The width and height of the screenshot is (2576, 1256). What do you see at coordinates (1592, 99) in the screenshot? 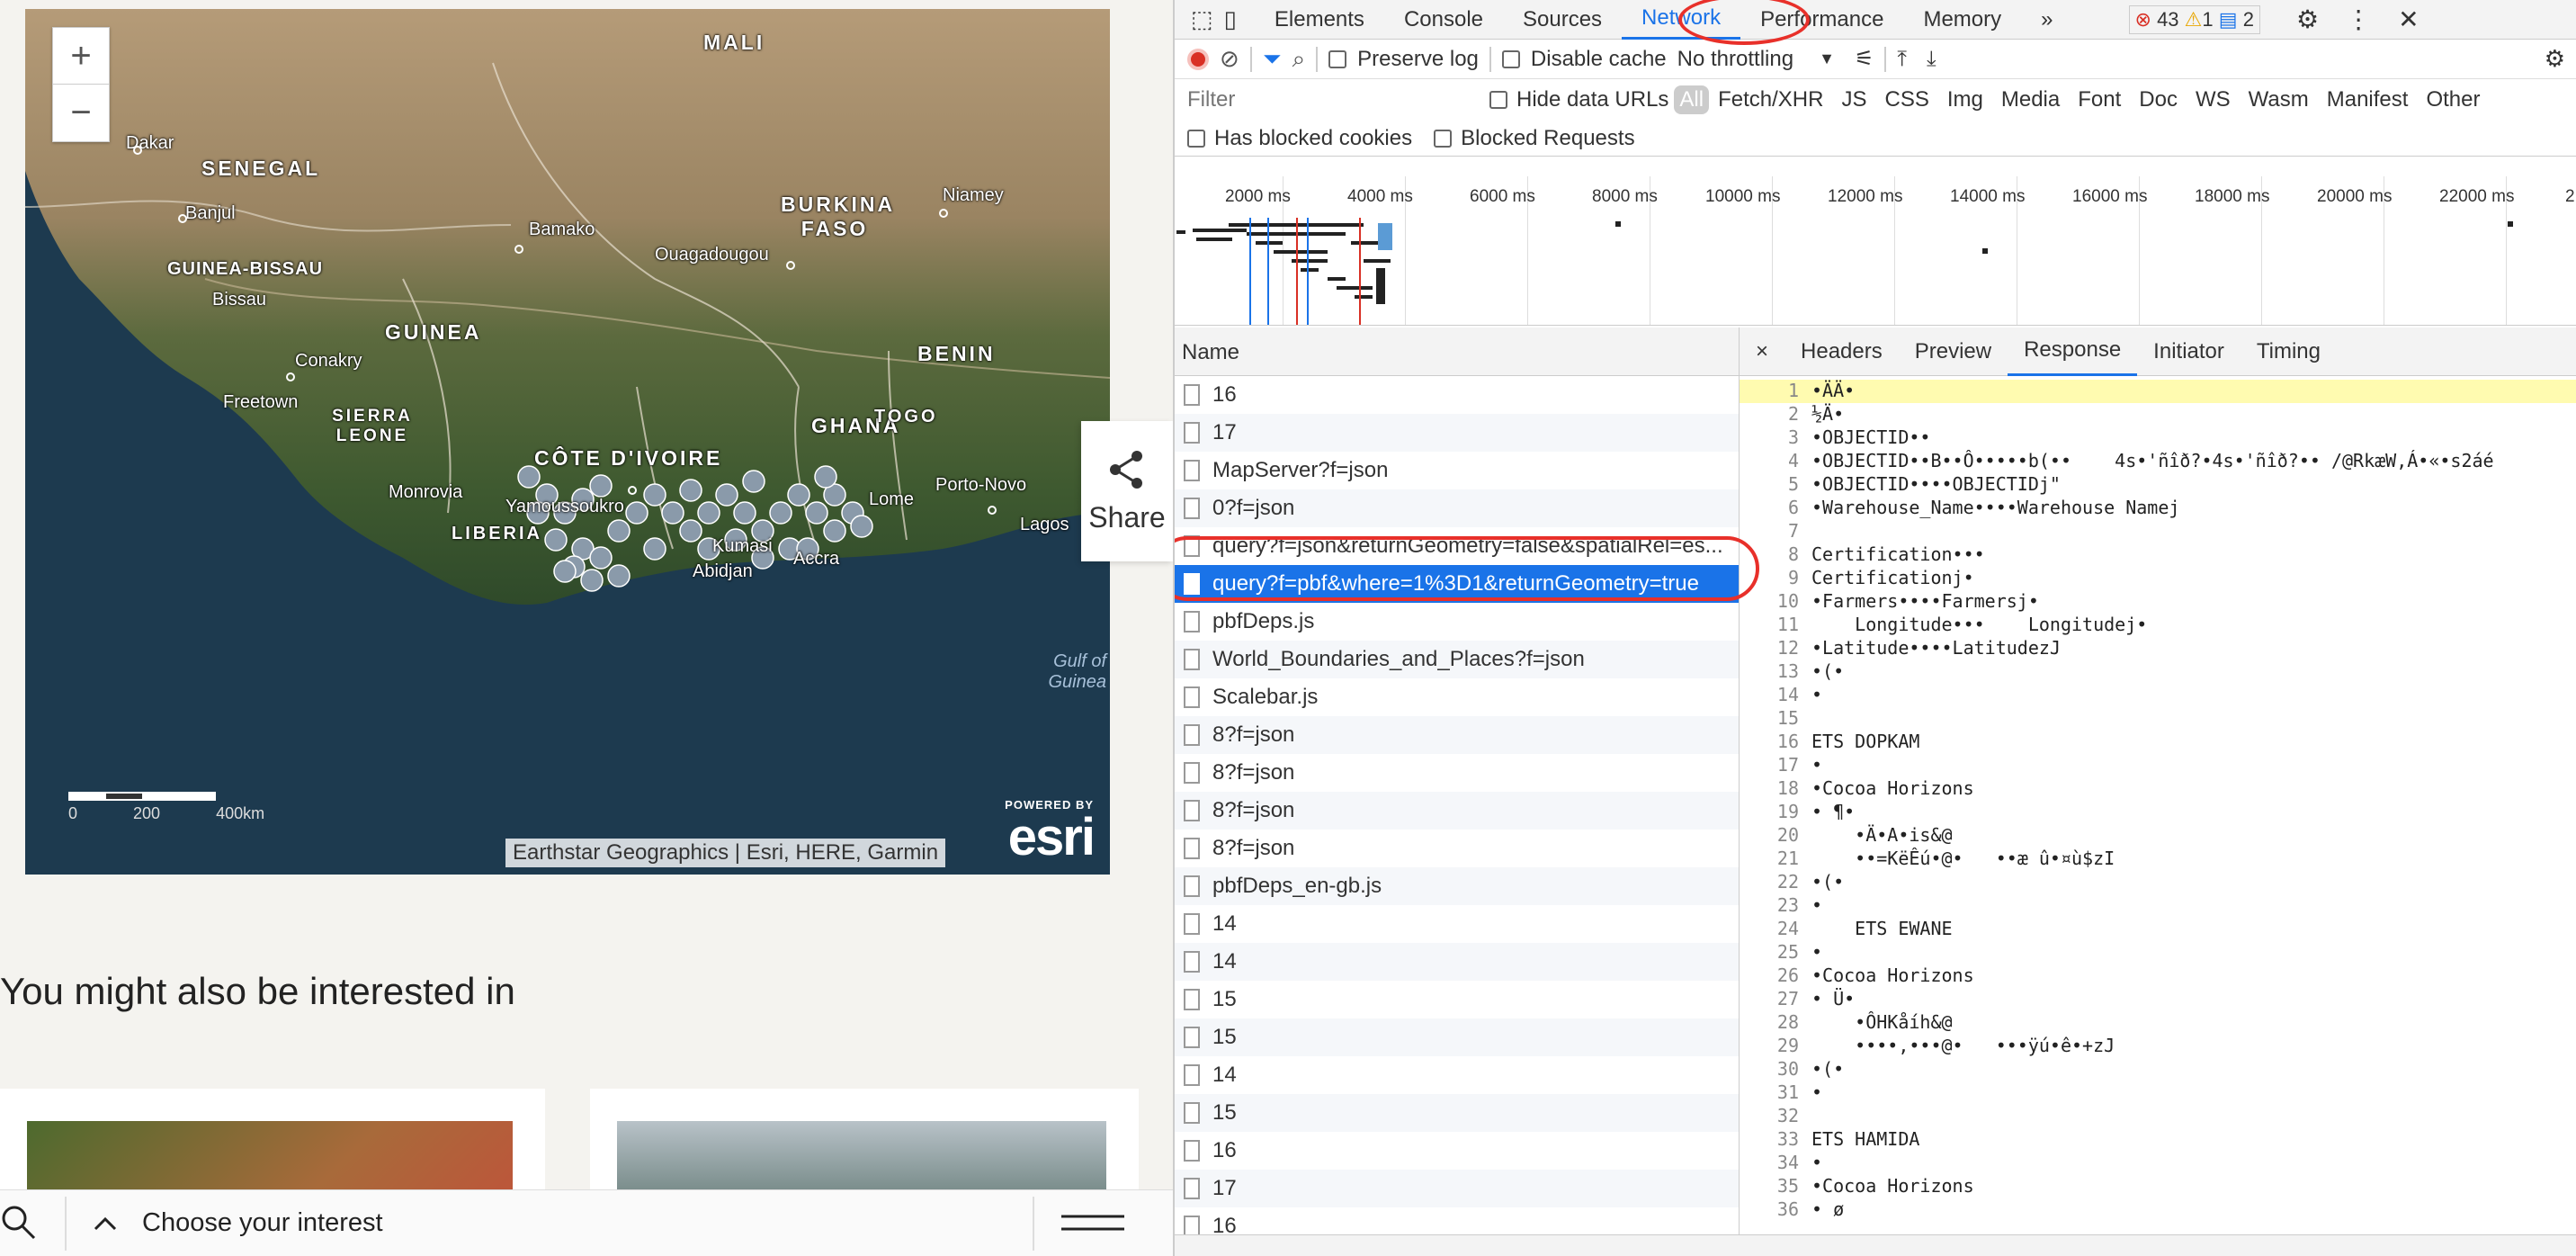
I see `hide-data-urls-label: Hide data URLs` at bounding box center [1592, 99].